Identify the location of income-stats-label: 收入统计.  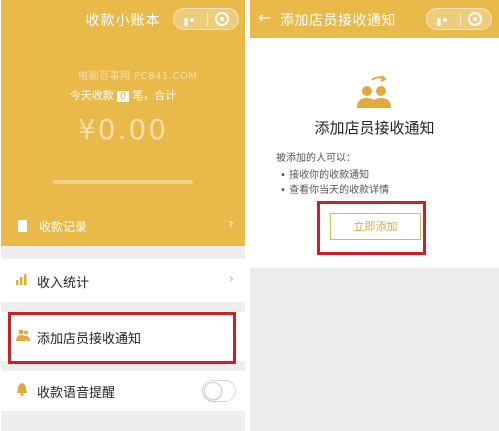
(63, 283).